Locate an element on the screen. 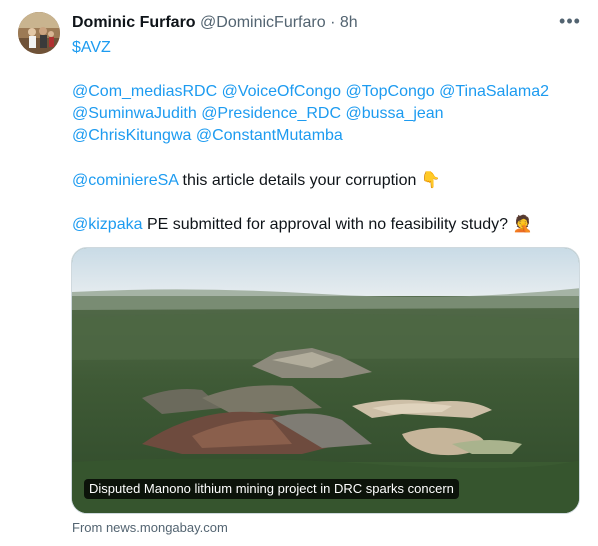 This screenshot has width=598, height=546. tweet-timestamp: 8h is located at coordinates (349, 22).